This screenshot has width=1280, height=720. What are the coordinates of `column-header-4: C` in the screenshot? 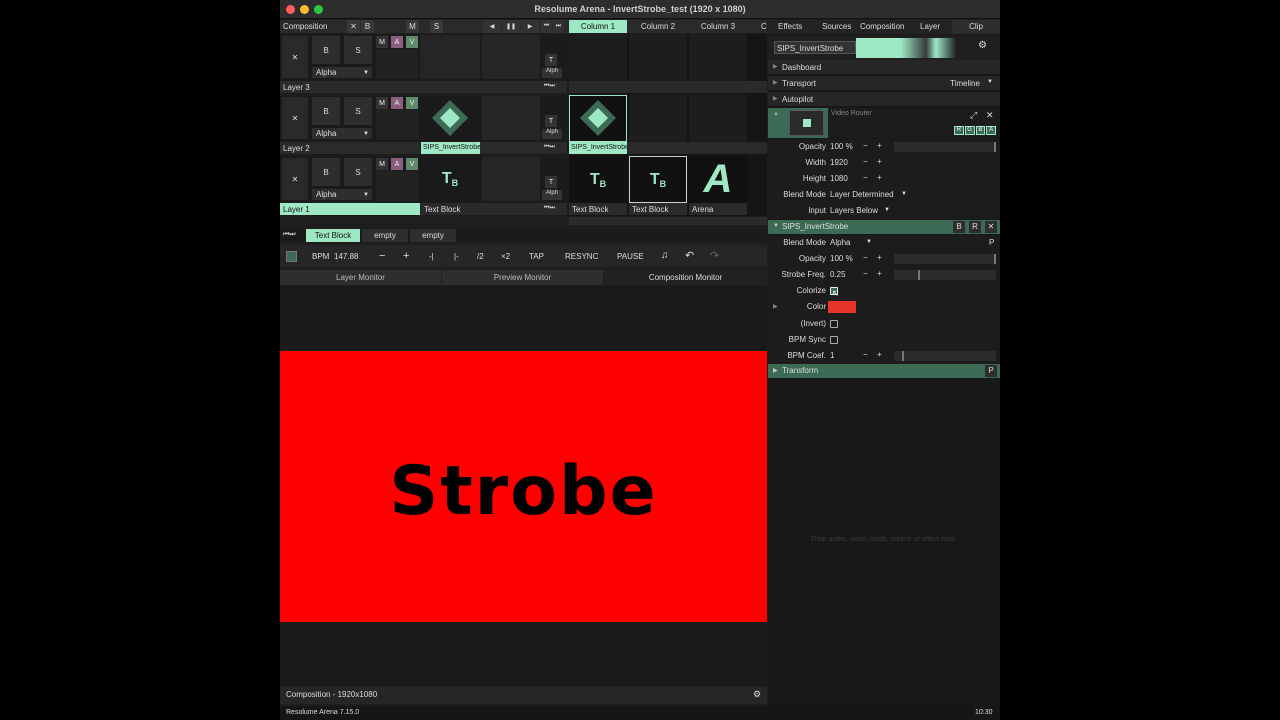 It's located at (758, 26).